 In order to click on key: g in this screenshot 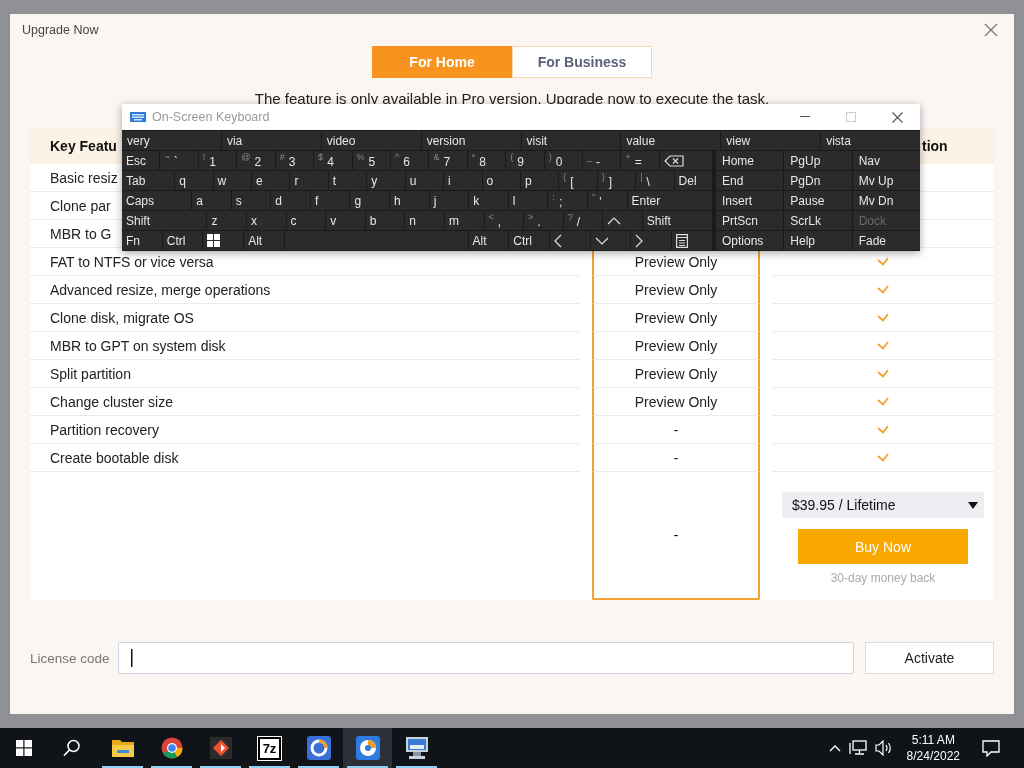, I will do `click(370, 200)`.